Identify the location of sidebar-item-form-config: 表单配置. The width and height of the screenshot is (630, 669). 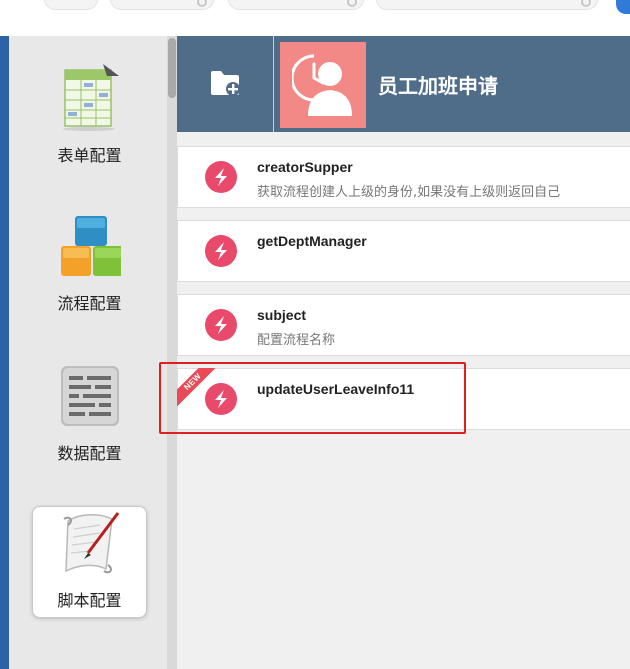
(89, 116).